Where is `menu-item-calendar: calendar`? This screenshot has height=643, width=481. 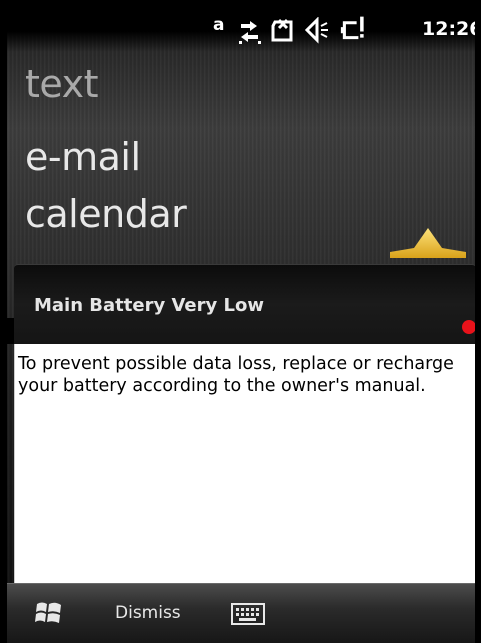
menu-item-calendar: calendar is located at coordinates (106, 214).